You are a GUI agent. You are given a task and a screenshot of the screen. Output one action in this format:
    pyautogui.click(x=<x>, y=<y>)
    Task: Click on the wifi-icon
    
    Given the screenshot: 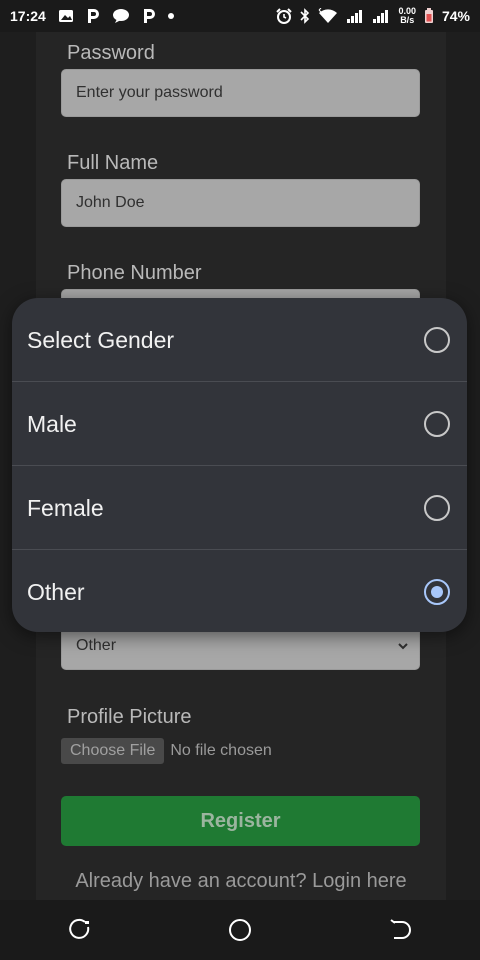 What is the action you would take?
    pyautogui.click(x=328, y=16)
    